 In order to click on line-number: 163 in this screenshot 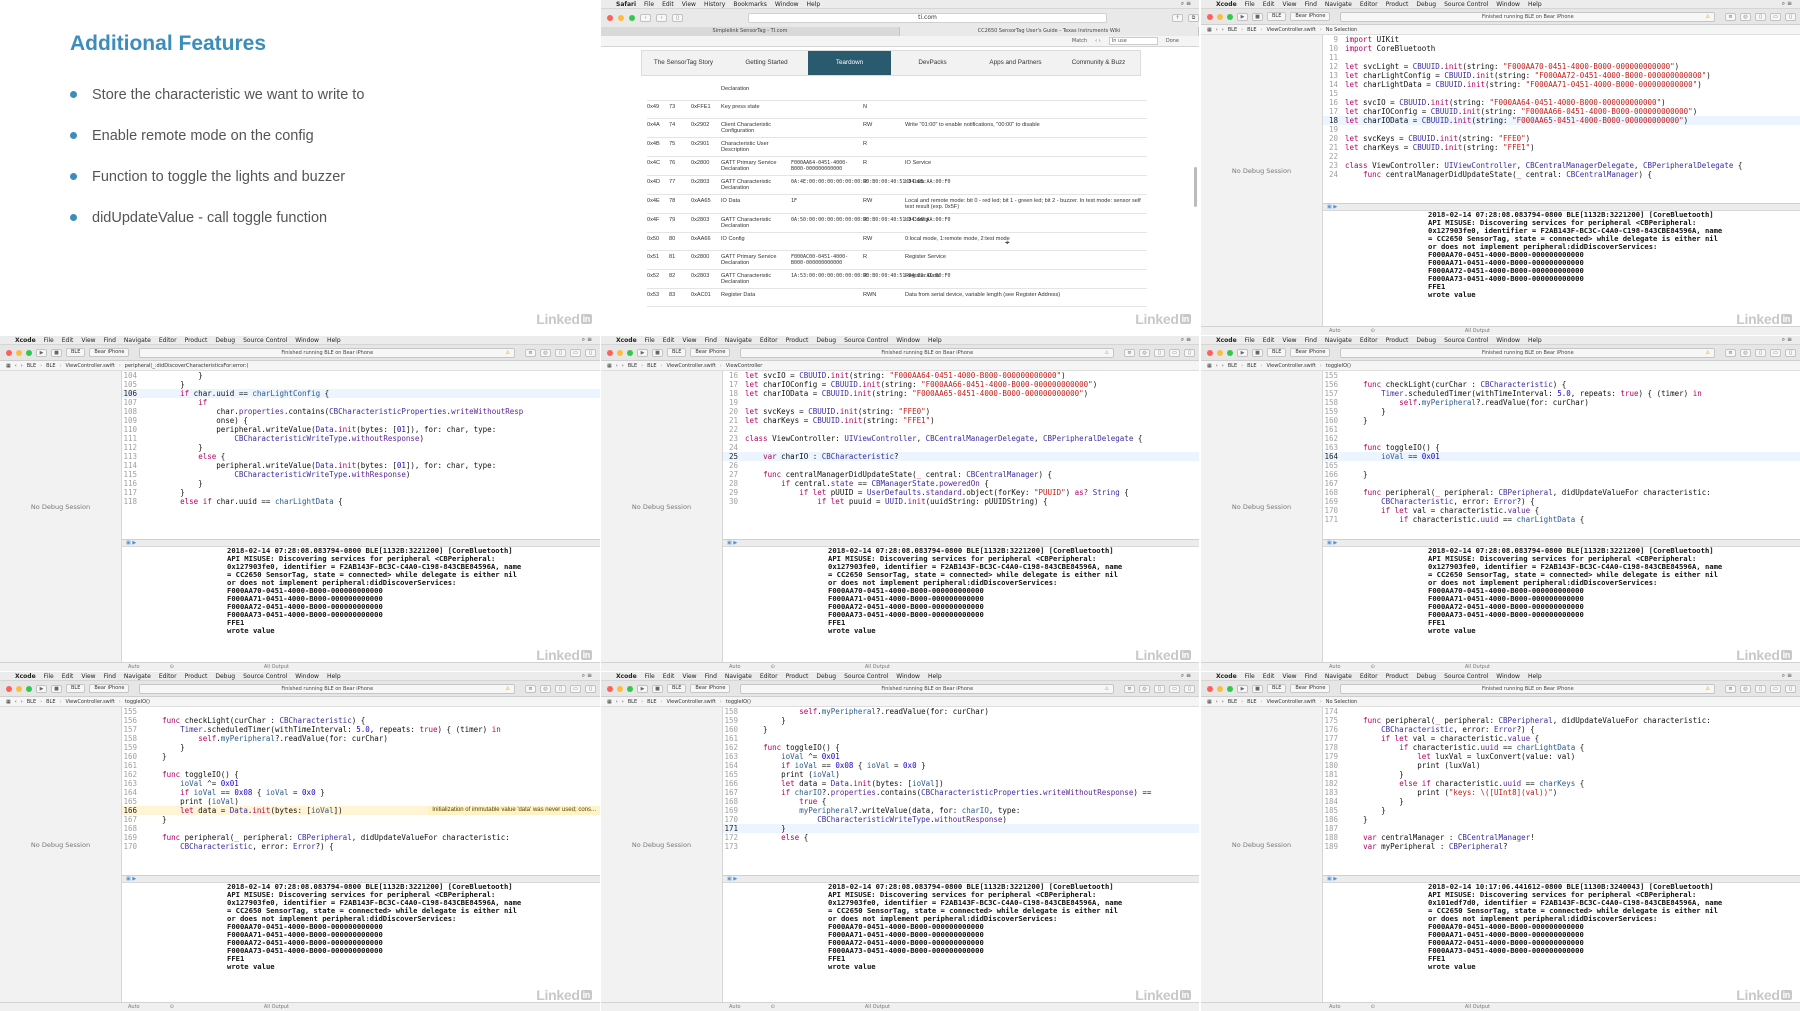, I will do `click(1334, 447)`.